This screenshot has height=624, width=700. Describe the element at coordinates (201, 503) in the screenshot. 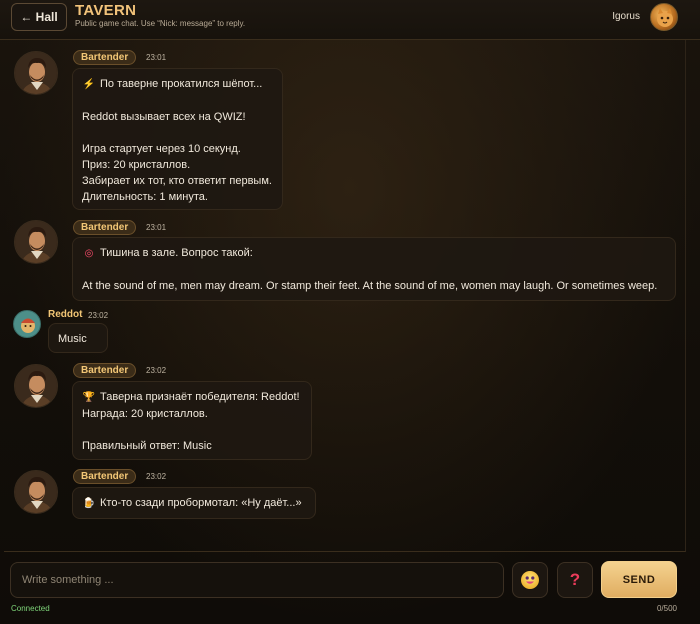

I see `message-line: Кто-то сзади пробормотал: «Ну даёт...»` at that location.